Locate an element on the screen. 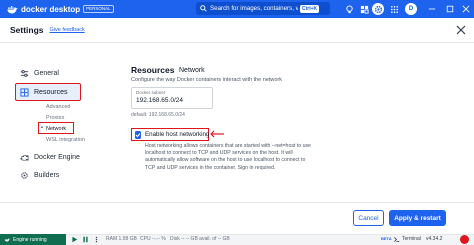 This screenshot has height=245, width=474. grid-icon is located at coordinates (394, 9).